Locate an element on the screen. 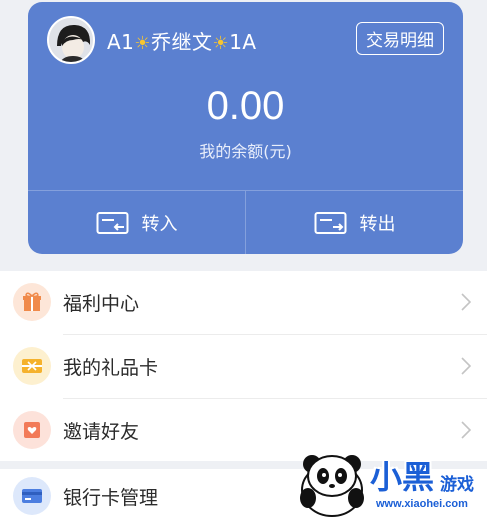 This screenshot has height=518, width=487. transfer-out-label: 转出 is located at coordinates (377, 224).